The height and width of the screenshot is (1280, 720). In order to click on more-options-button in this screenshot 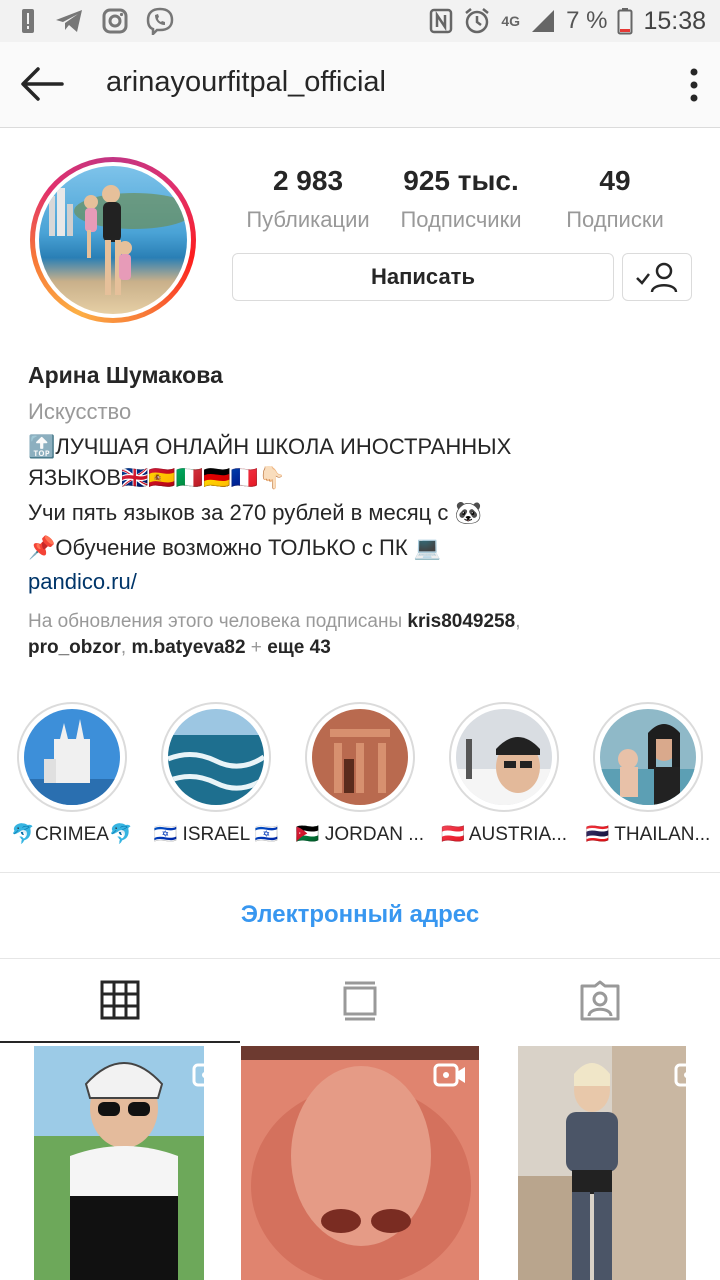, I will do `click(694, 85)`.